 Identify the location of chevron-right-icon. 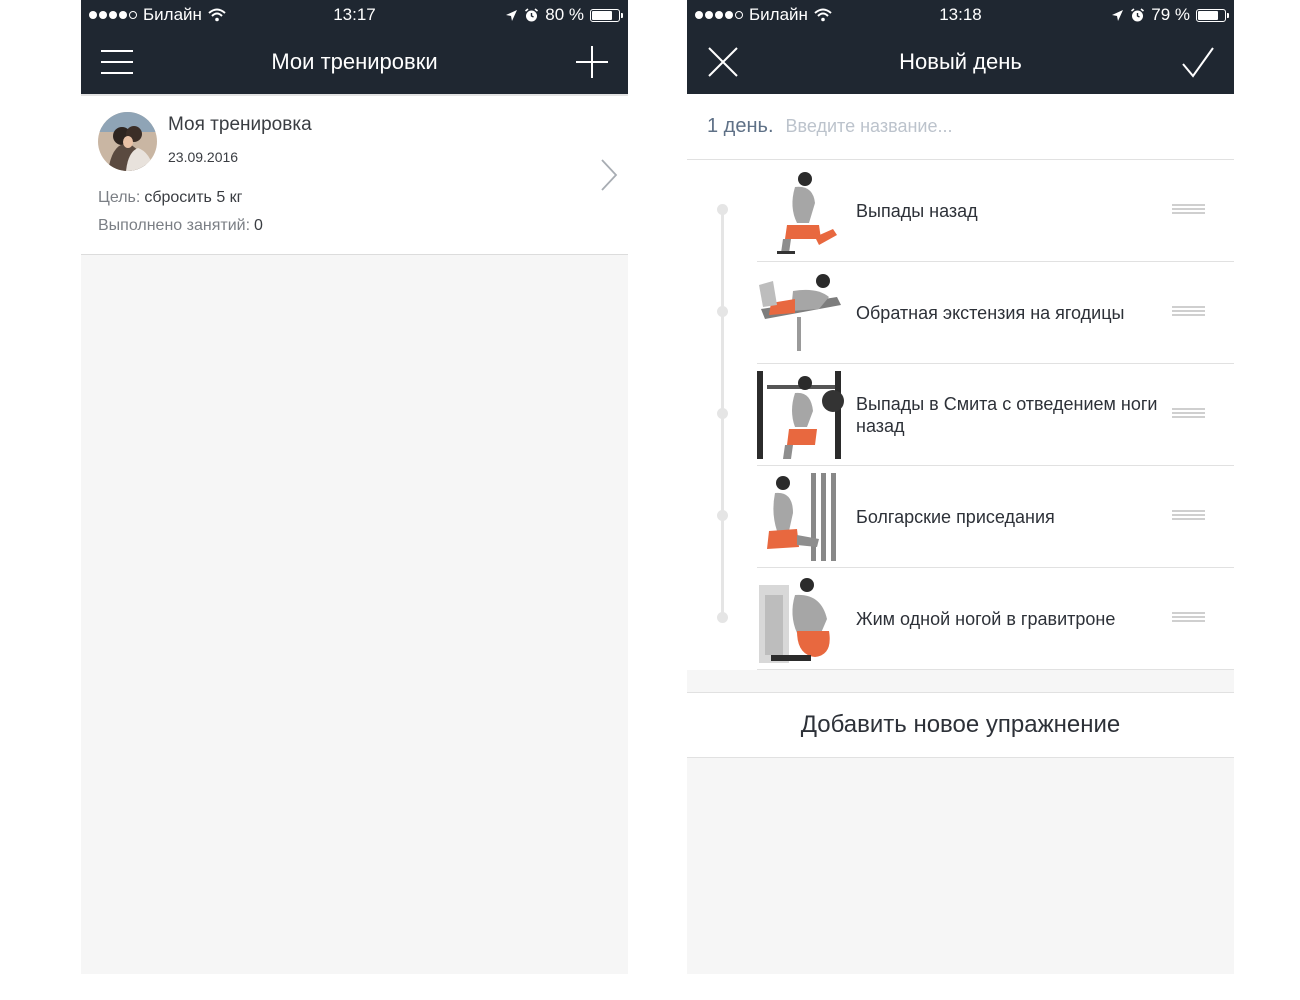
(609, 175).